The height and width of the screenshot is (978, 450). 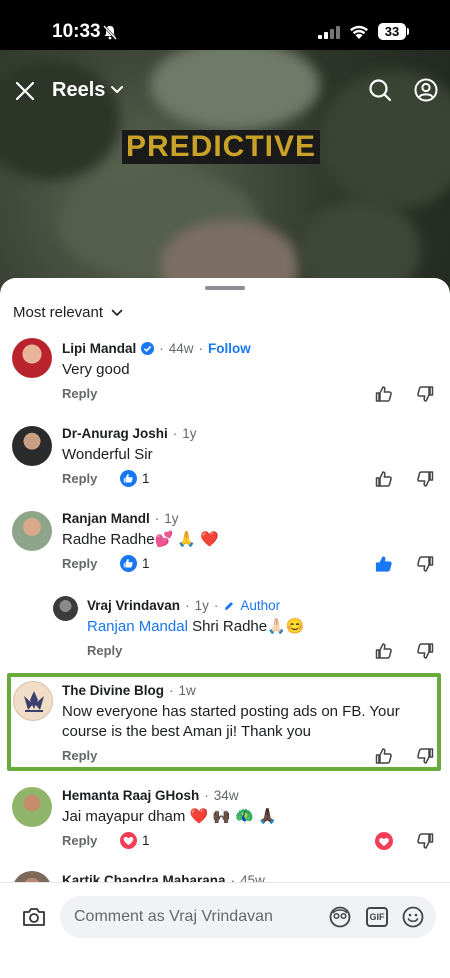 I want to click on search-icon, so click(x=380, y=90).